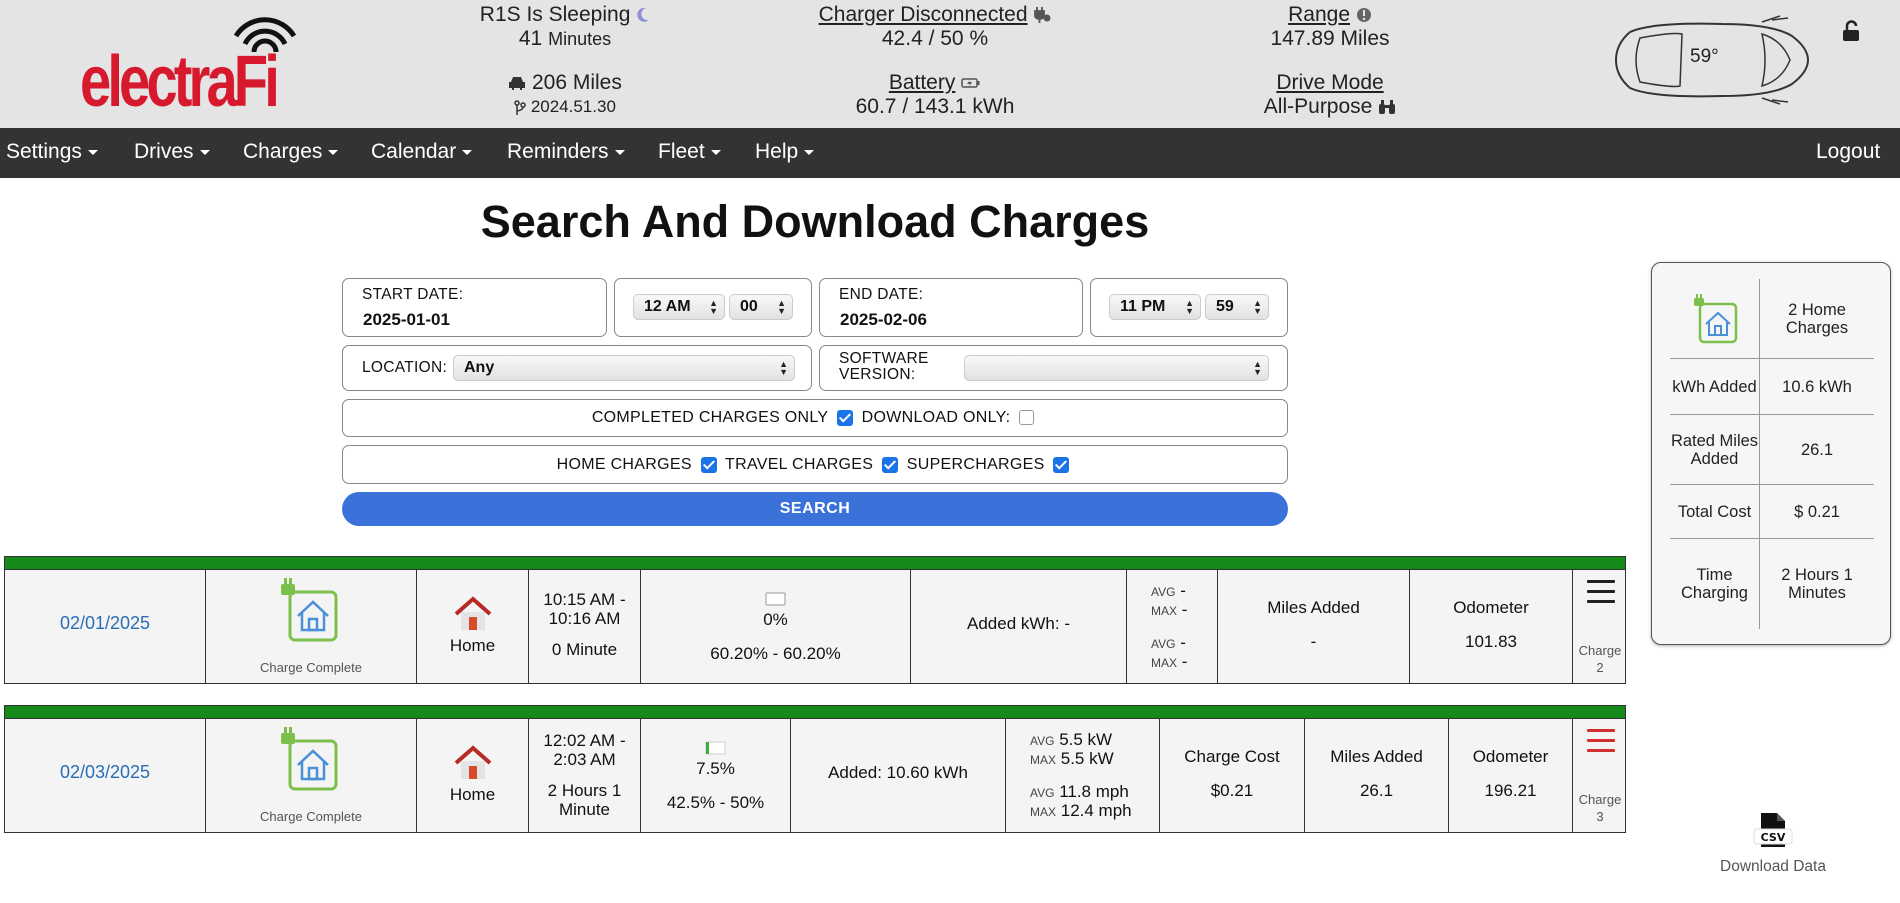 This screenshot has width=1900, height=903. What do you see at coordinates (105, 772) in the screenshot?
I see `charge-date-link: 02/03/2025` at bounding box center [105, 772].